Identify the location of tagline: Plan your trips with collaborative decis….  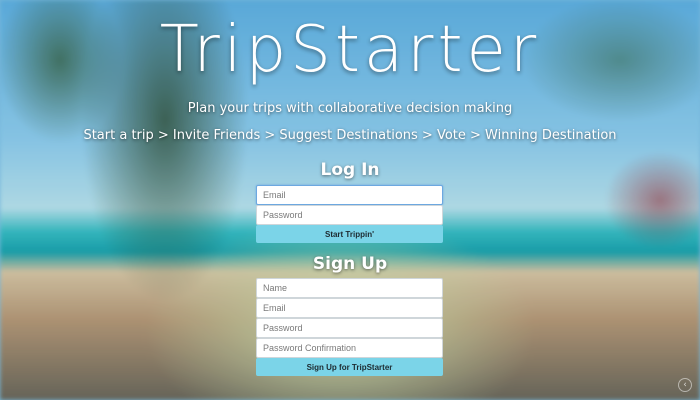
(350, 108).